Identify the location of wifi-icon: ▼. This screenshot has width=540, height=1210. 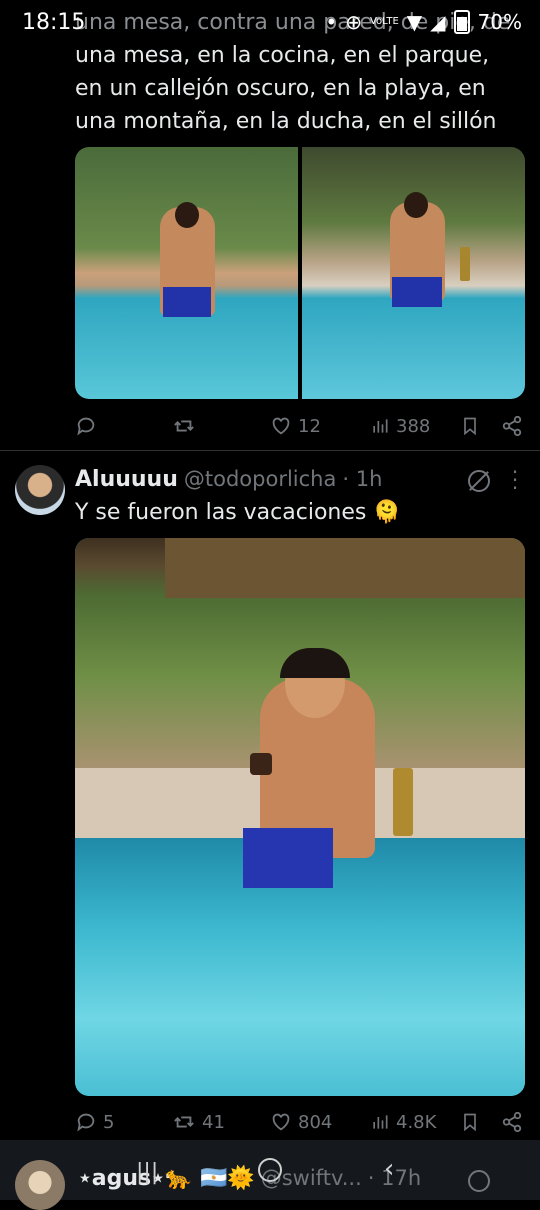
(414, 22).